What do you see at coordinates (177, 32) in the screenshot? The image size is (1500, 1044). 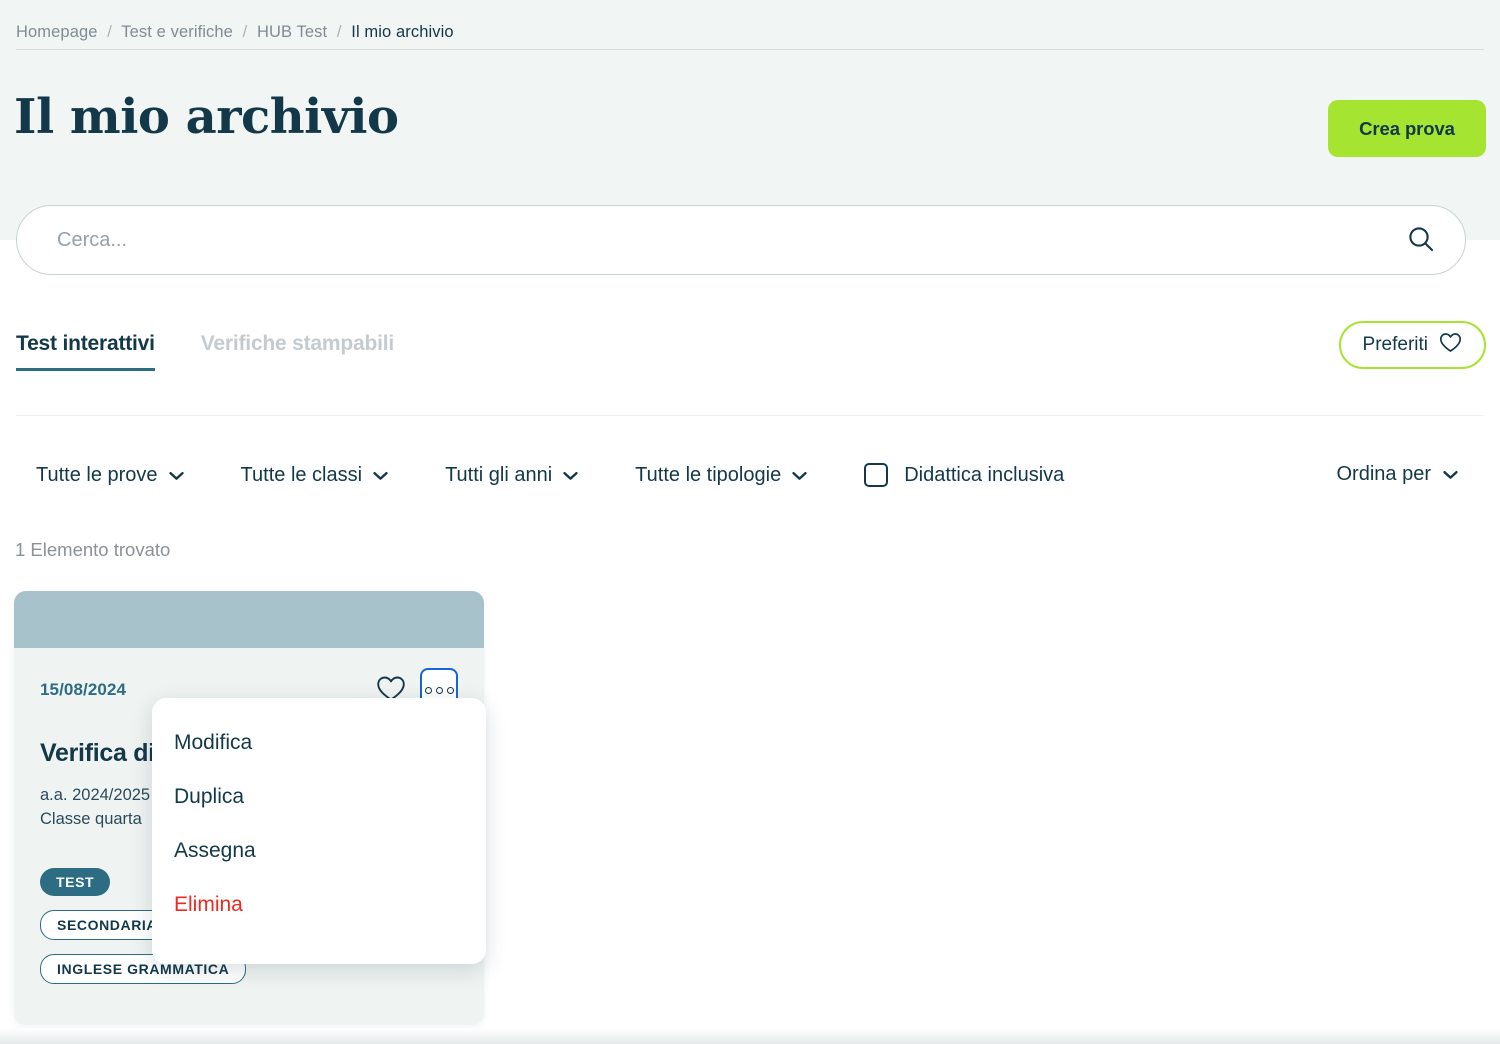 I see `breadcrumb-item-test-e-verifiche: Test e verifiche` at bounding box center [177, 32].